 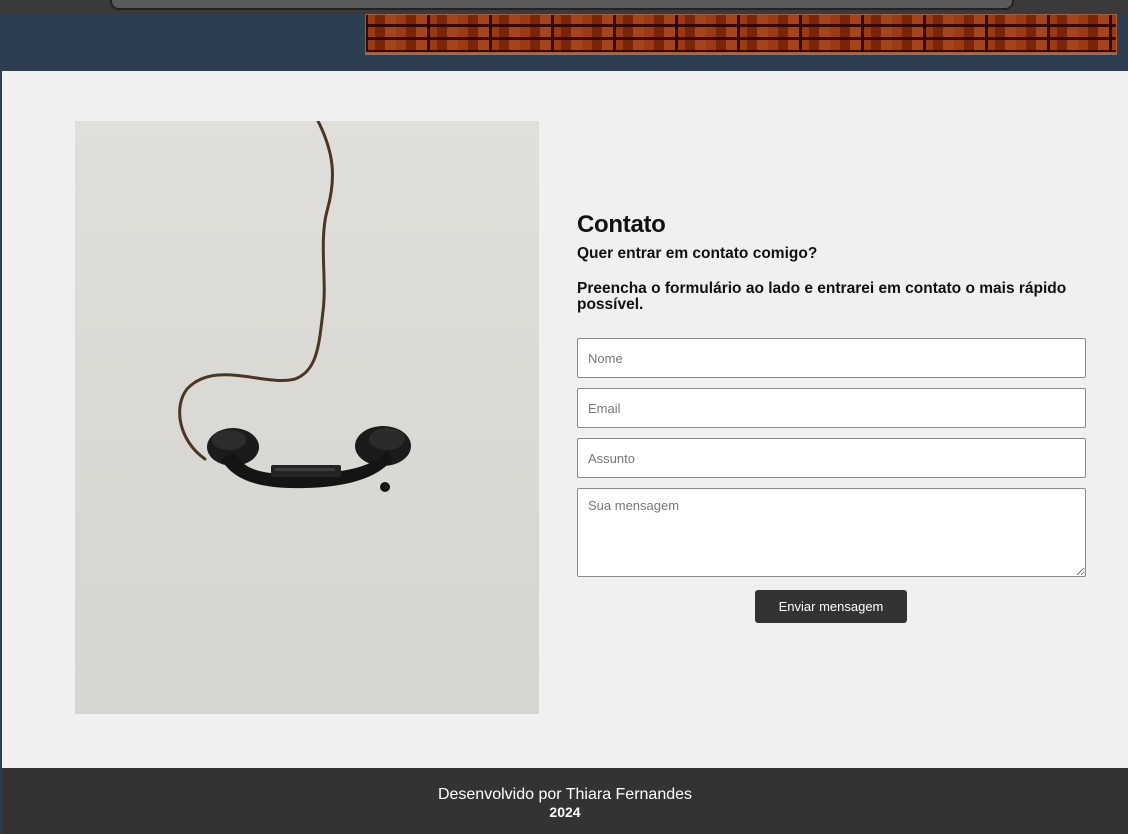 I want to click on brick-wall-banner, so click(x=741, y=34).